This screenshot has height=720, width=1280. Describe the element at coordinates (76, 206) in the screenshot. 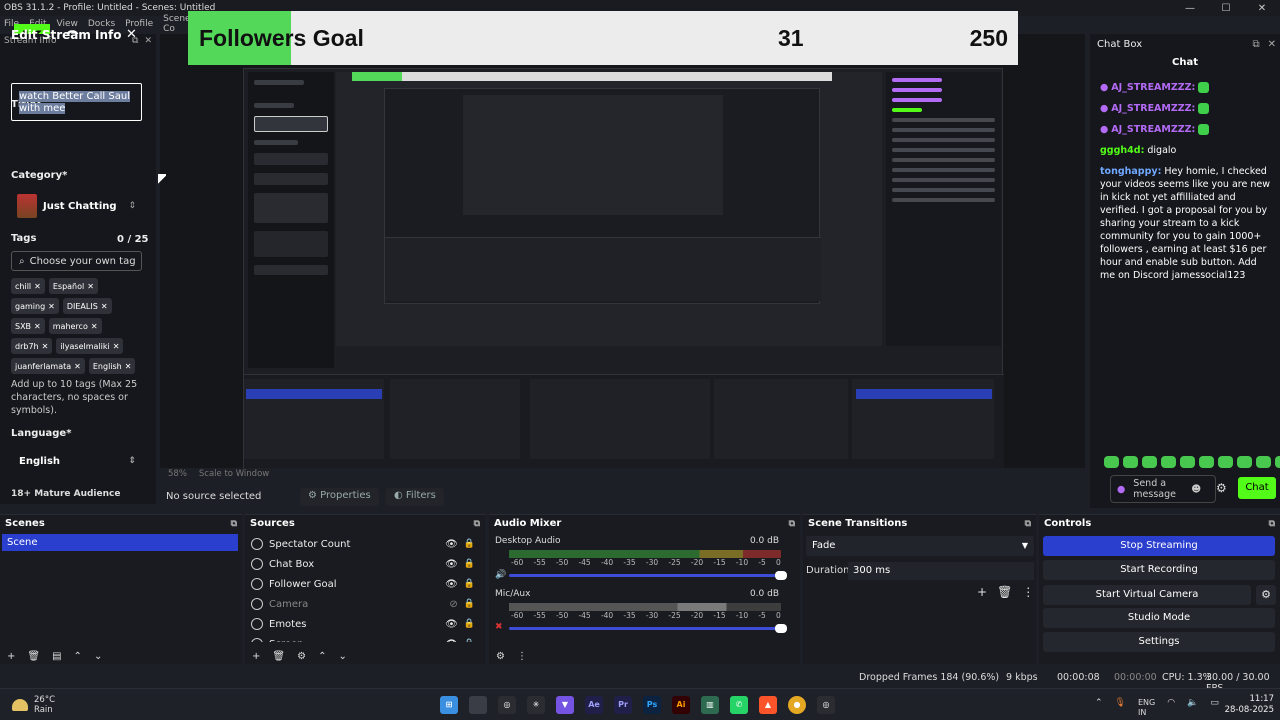

I see `category-select: Just Chatting ⇕` at that location.